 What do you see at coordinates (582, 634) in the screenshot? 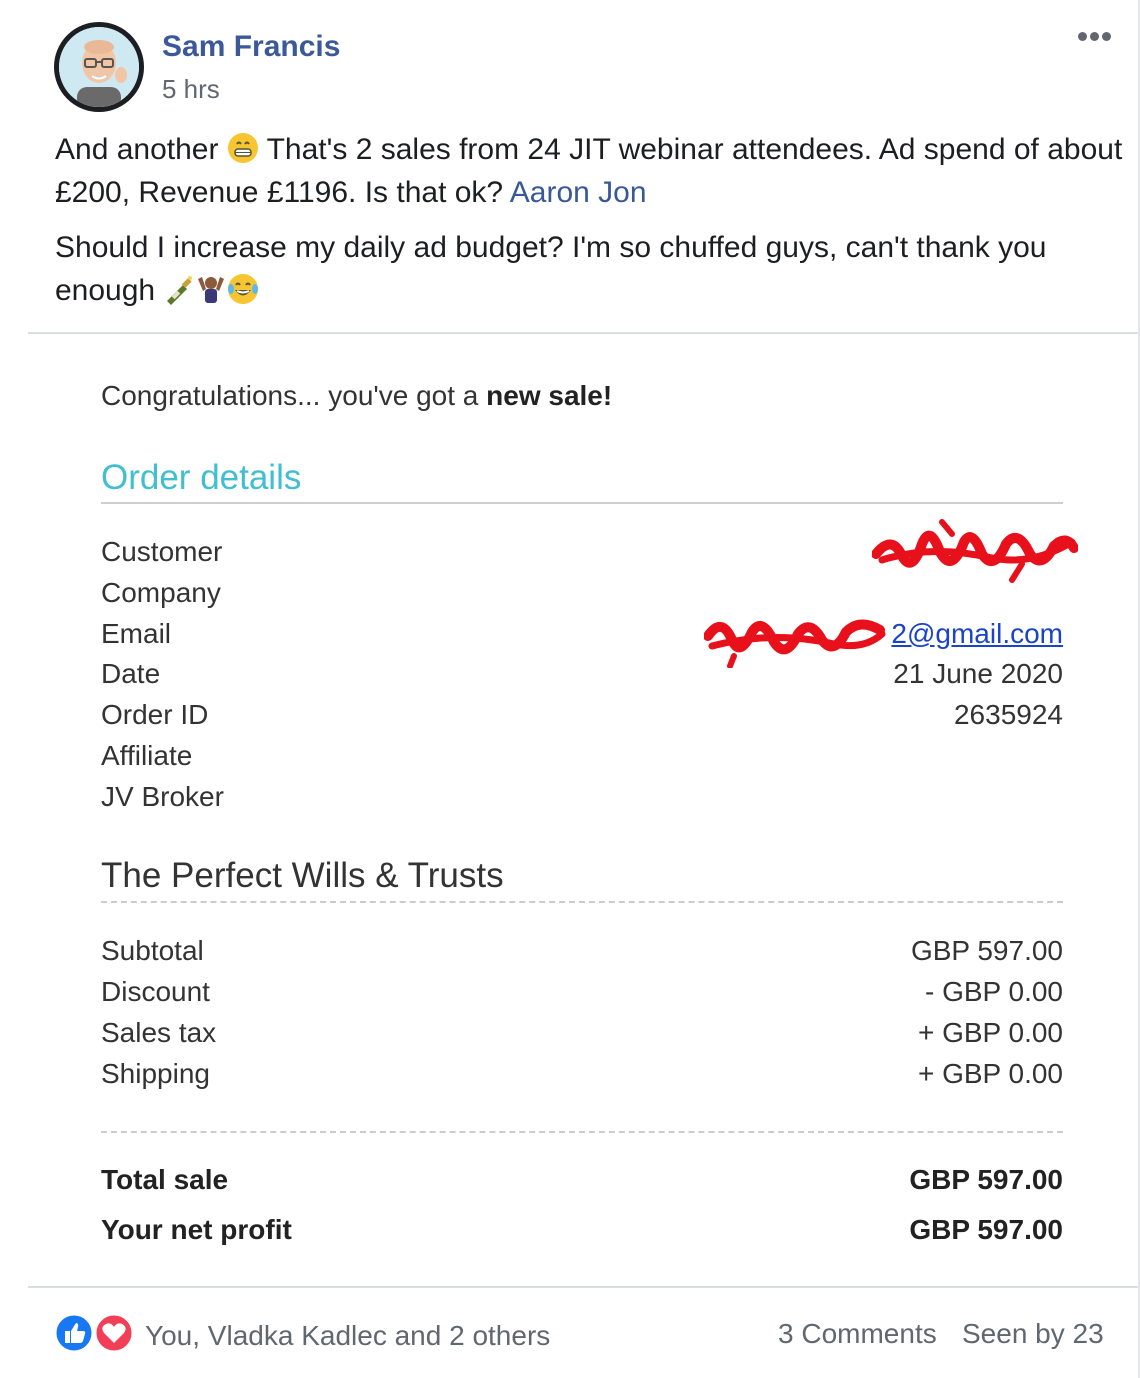
I see `detail-row: Email 2@gmail.com` at bounding box center [582, 634].